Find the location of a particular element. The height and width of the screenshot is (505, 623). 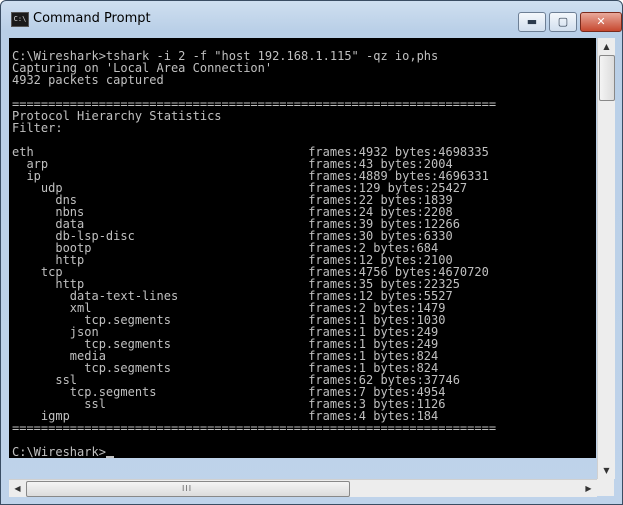

horizontal-scrollbar: ◀ III ▶ is located at coordinates (303, 488).